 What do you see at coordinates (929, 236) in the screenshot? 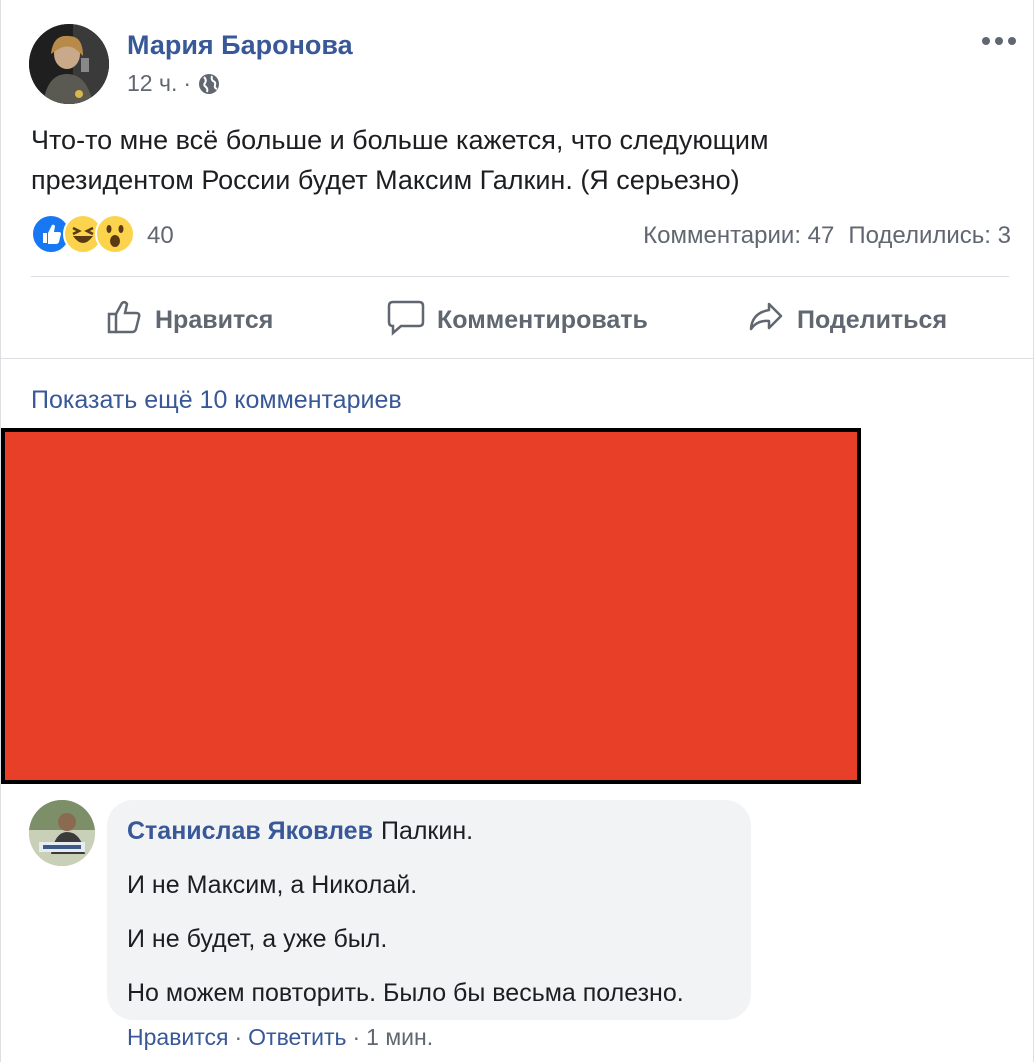
I see `shares-count: Поделились: 3` at bounding box center [929, 236].